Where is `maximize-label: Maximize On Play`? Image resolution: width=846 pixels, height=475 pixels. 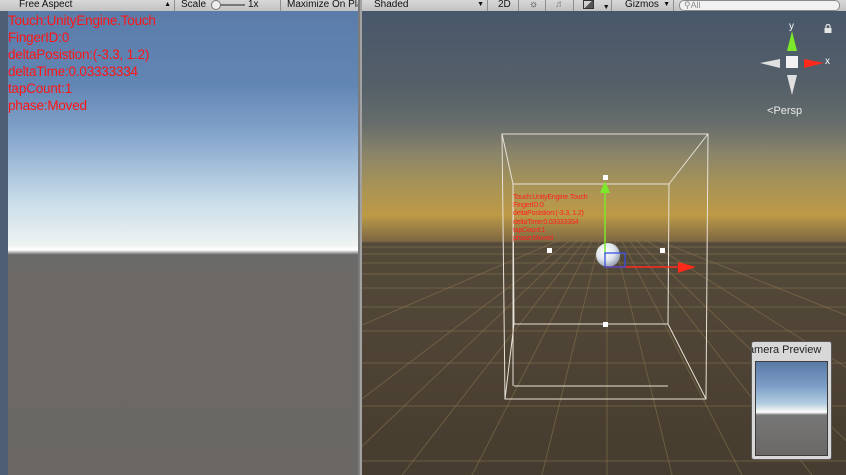
maximize-label: Maximize On Play is located at coordinates (323, 5).